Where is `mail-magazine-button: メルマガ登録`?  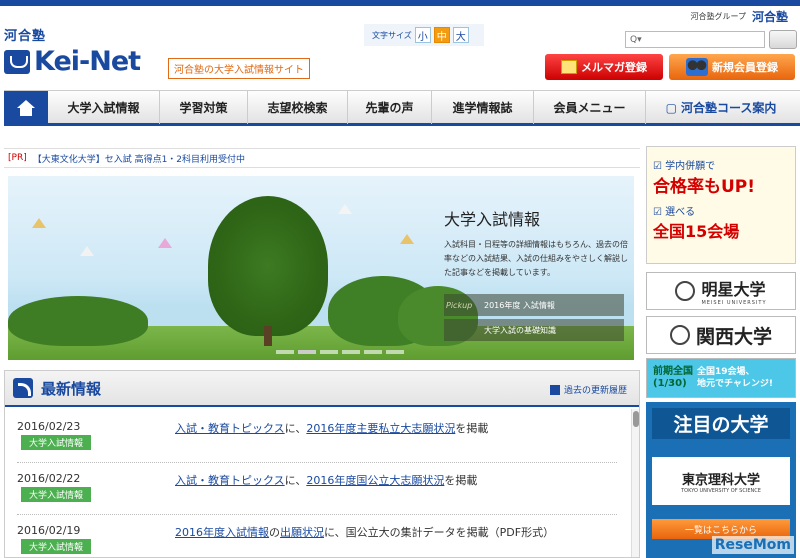 mail-magazine-button: メルマガ登録 is located at coordinates (604, 67).